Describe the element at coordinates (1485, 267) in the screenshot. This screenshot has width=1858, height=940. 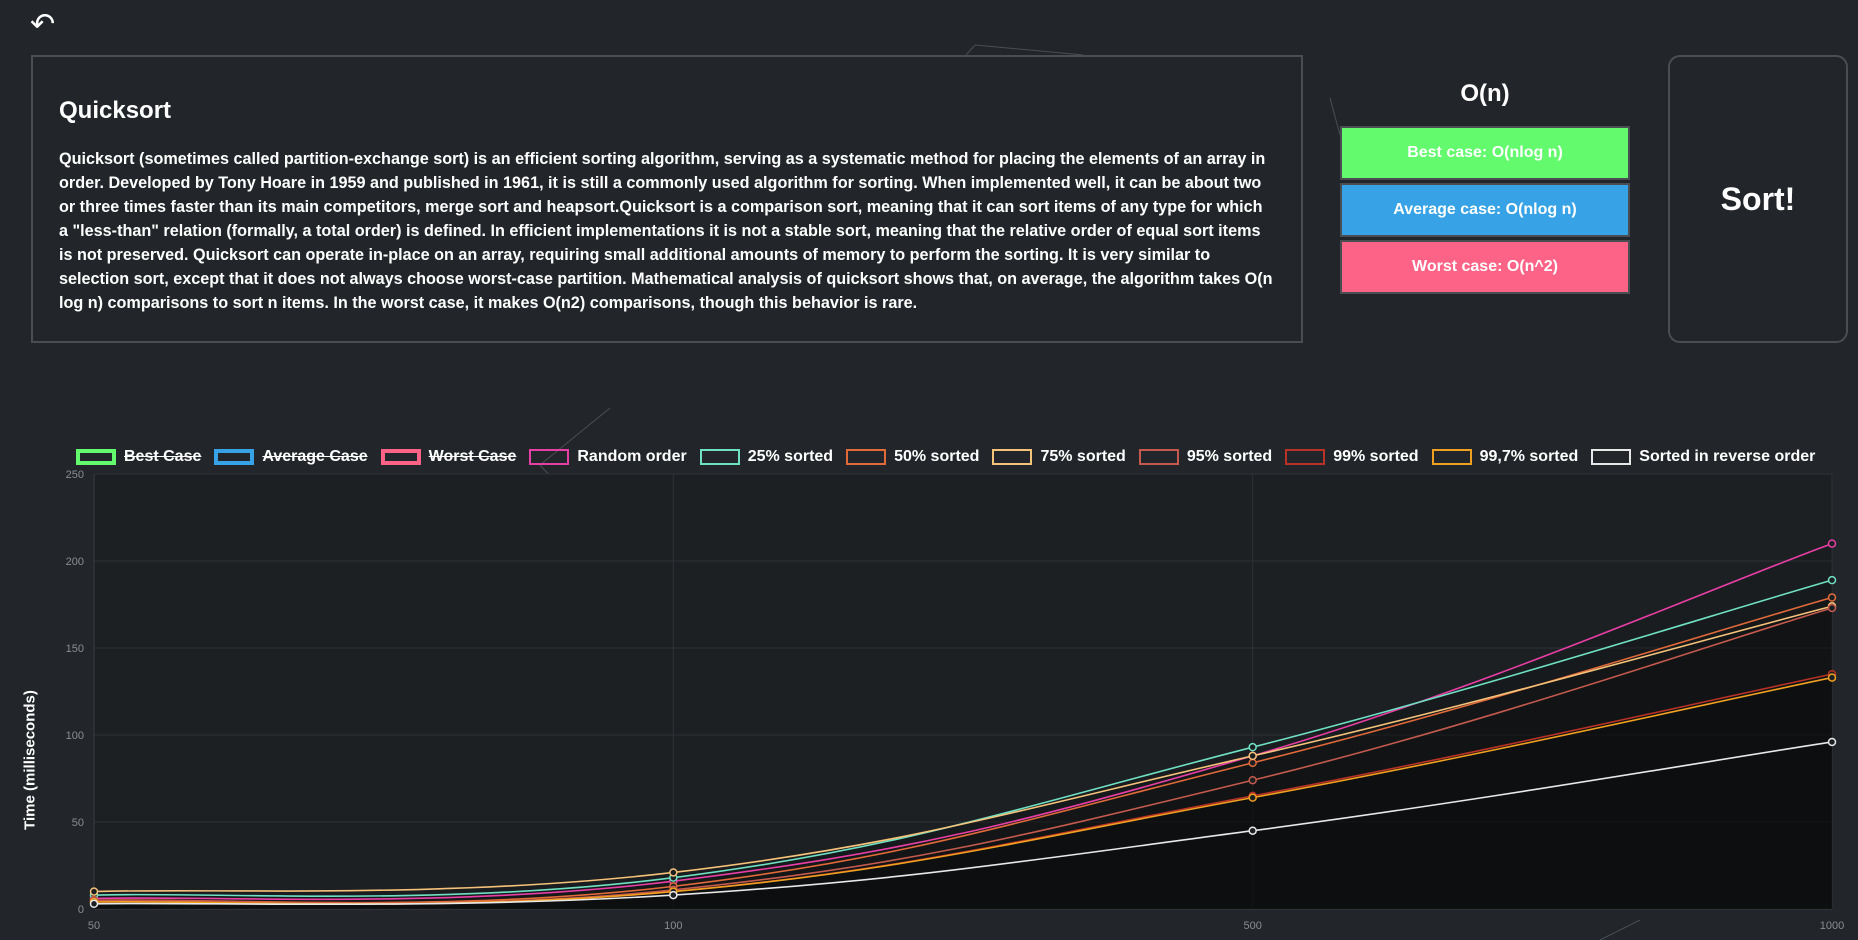
I see `worst-case-box: Worst case: O(n^2)` at that location.